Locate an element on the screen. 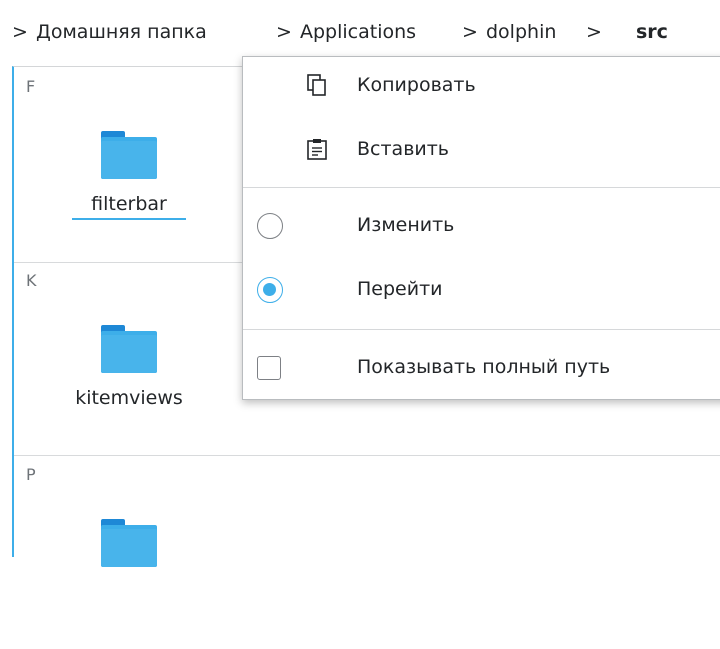  menu-item-show-full-path: Показывать полный путь is located at coordinates (481, 369).